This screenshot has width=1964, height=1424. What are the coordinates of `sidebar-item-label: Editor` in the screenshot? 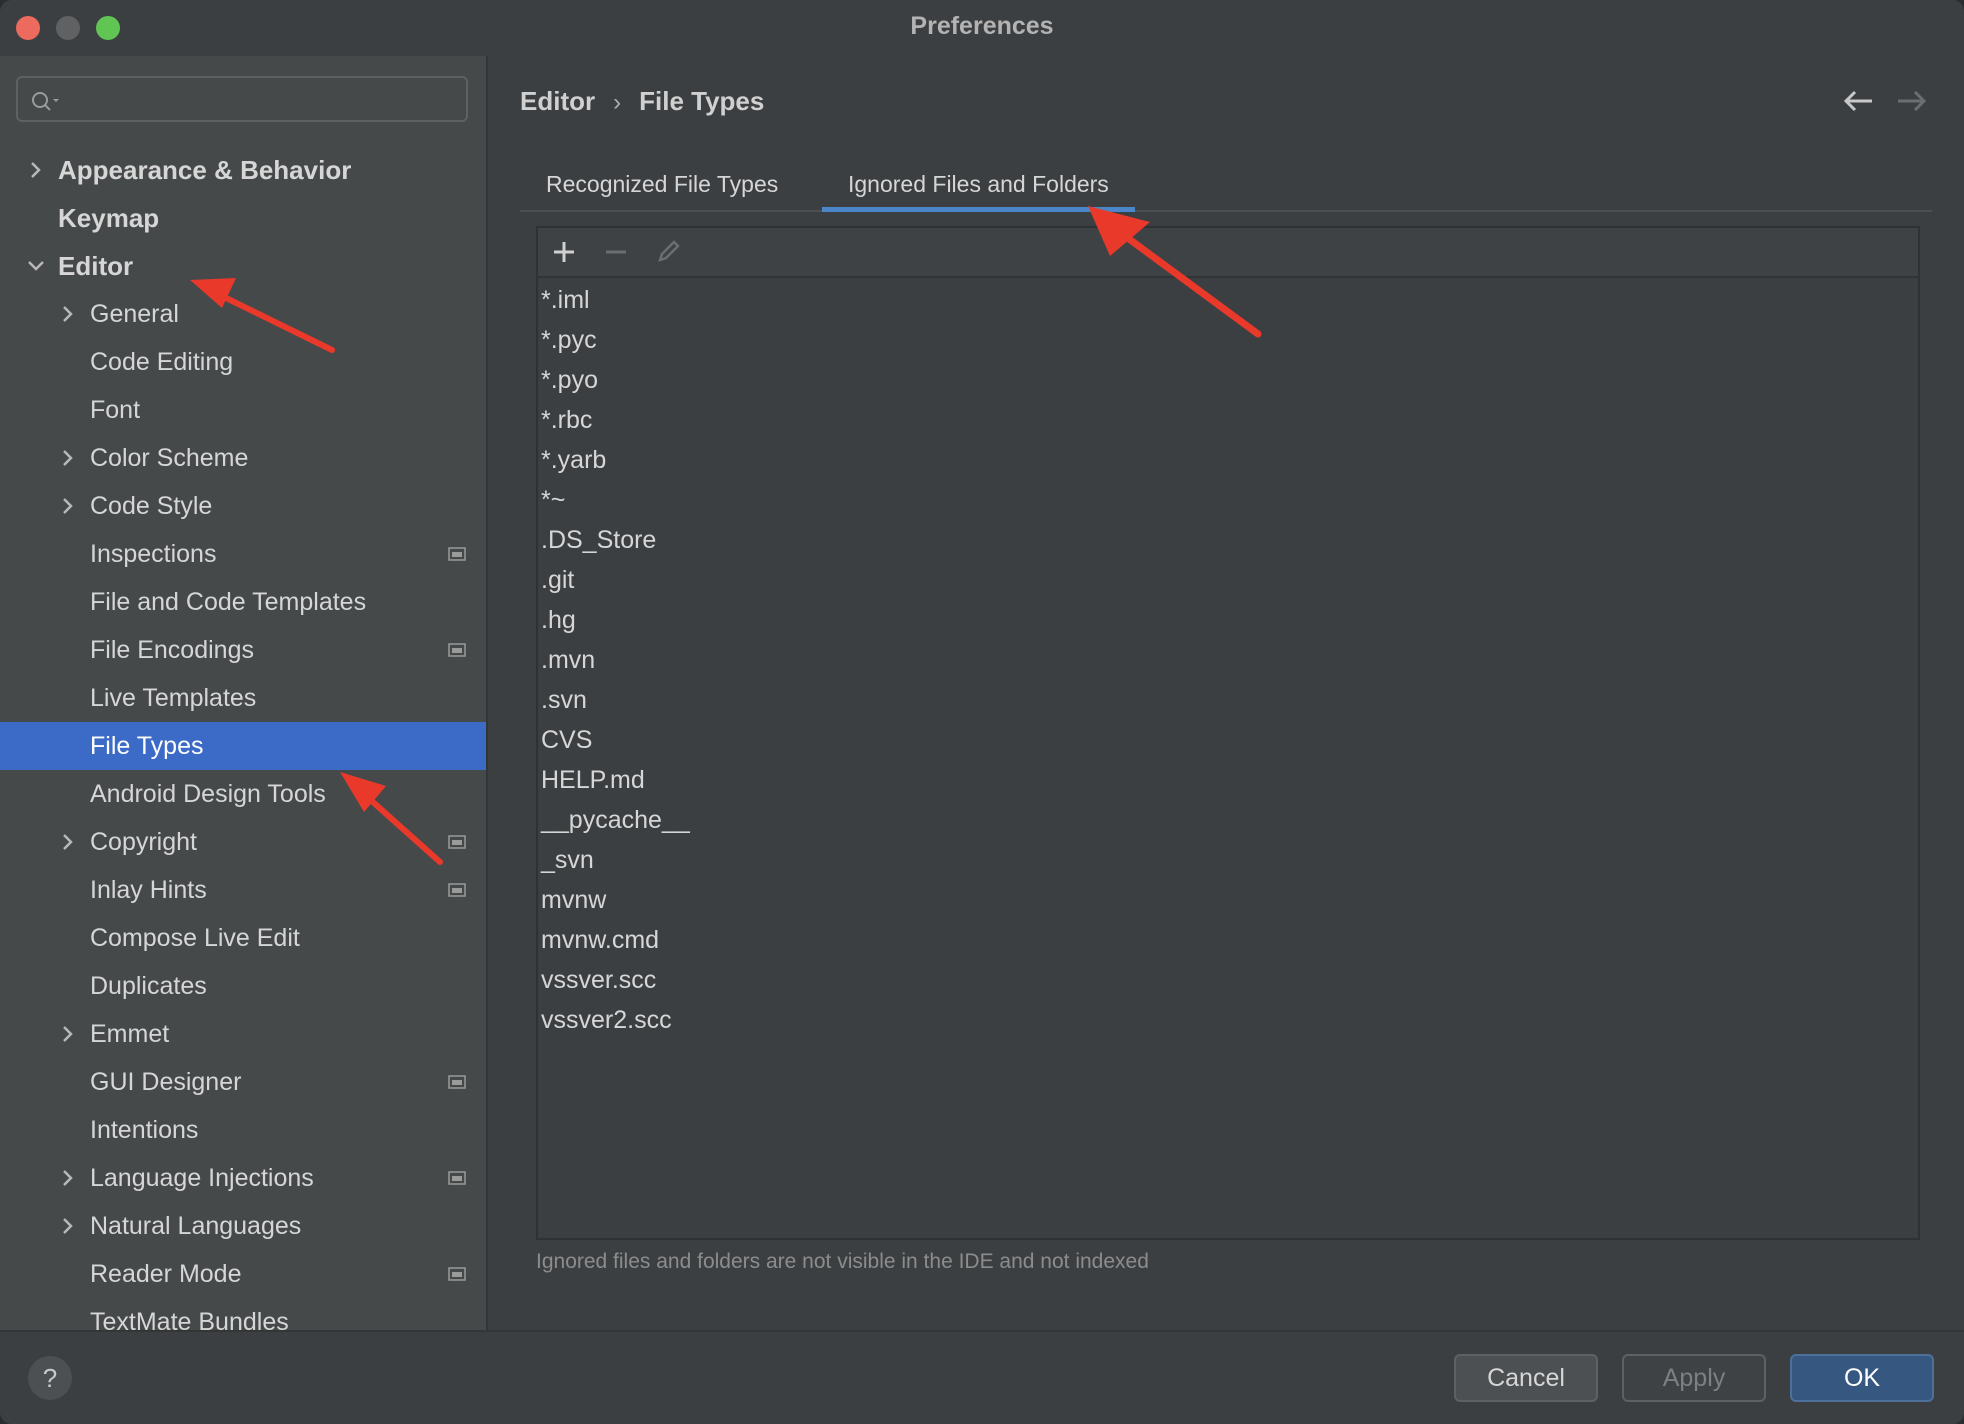 It's located at (96, 266).